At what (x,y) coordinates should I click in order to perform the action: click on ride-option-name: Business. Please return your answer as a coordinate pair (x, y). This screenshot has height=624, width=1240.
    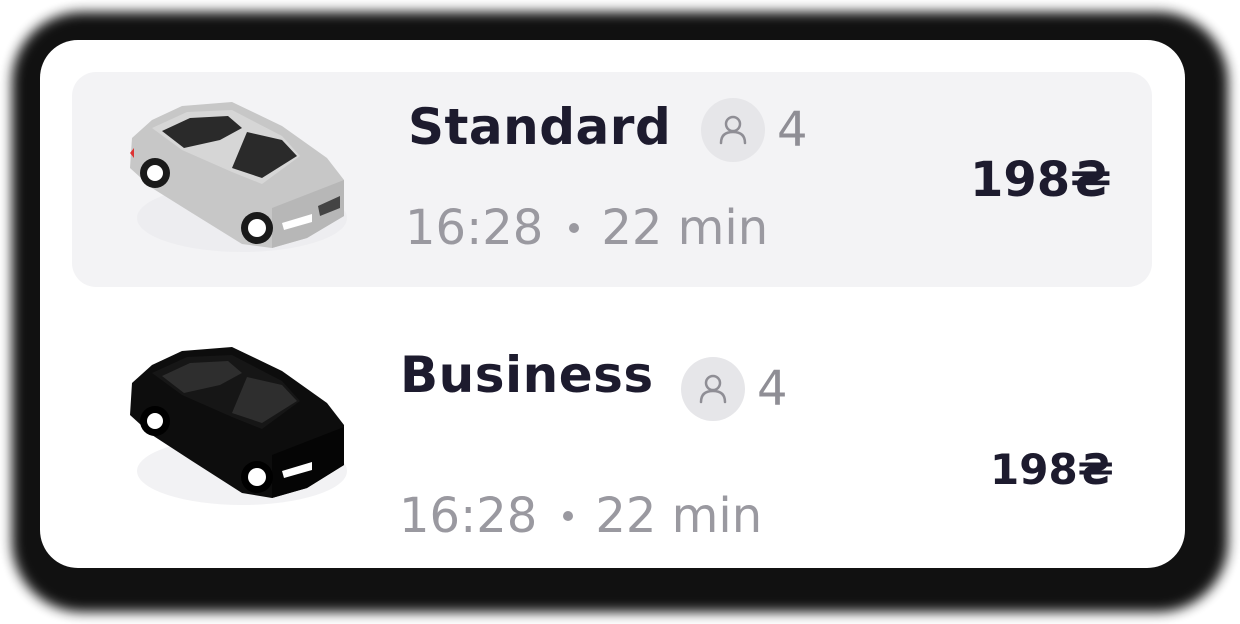
    Looking at the image, I should click on (527, 375).